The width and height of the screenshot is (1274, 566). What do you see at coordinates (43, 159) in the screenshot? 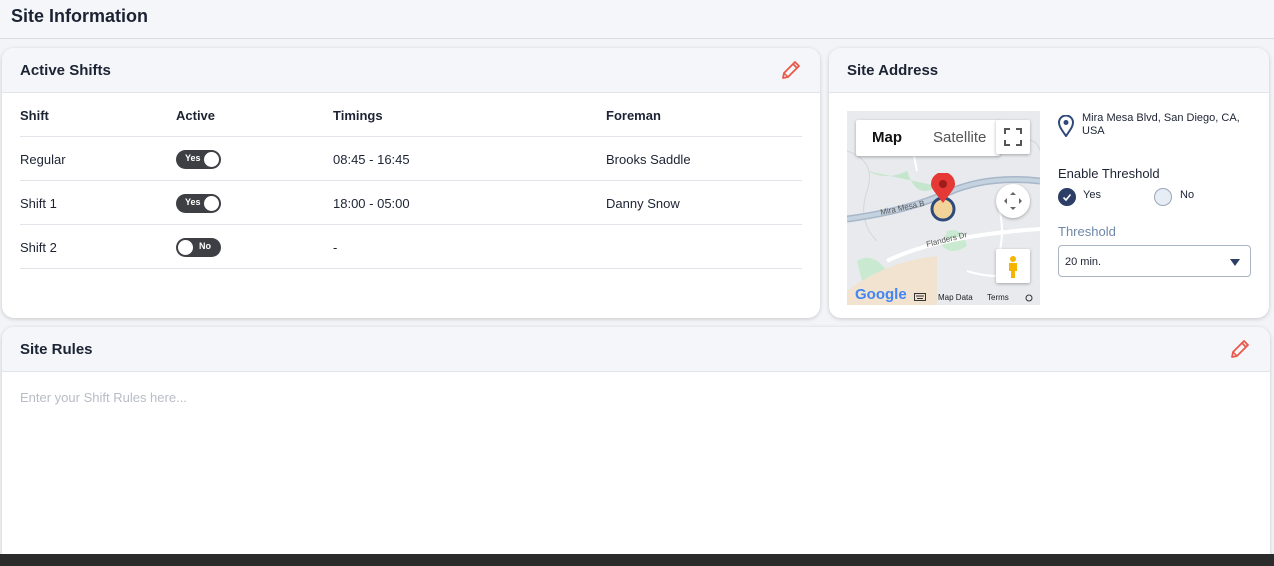
I see `shift-name: Regular` at bounding box center [43, 159].